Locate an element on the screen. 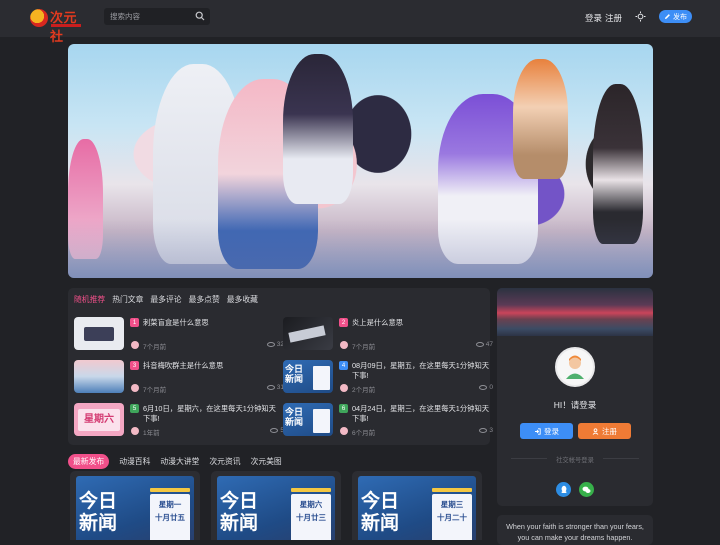  tab-comments: 最多评论 is located at coordinates (165, 299).